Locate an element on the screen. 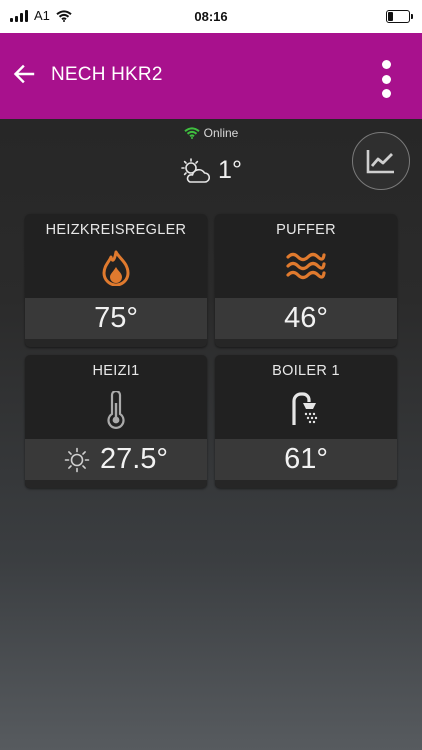 The image size is (422, 750). tile-puffer: PUFFER 46° is located at coordinates (306, 280).